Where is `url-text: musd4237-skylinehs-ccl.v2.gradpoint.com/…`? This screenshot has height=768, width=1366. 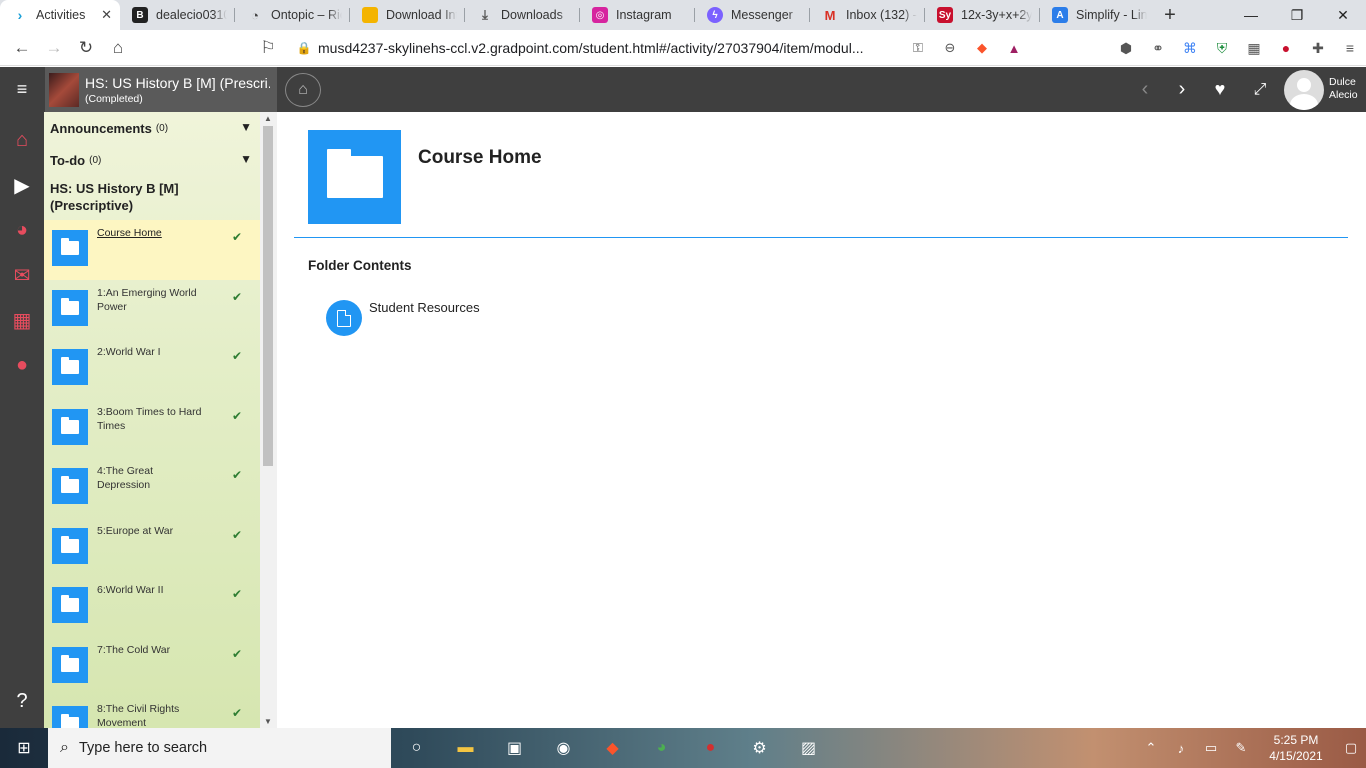
url-text: musd4237-skylinehs-ccl.v2.gradpoint.com/… is located at coordinates (610, 48).